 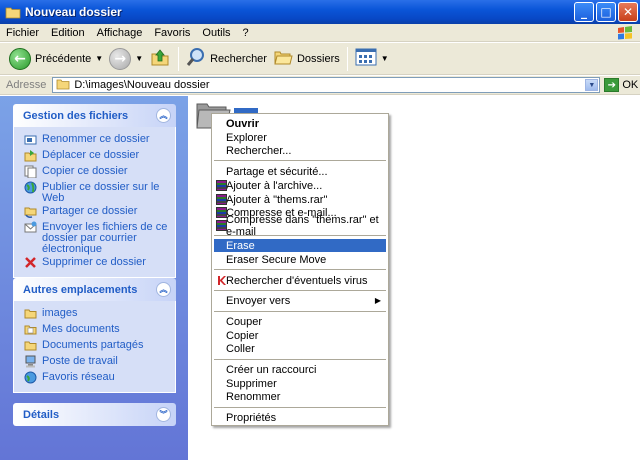 I want to click on menu-affichage: Affichage, so click(x=120, y=33).